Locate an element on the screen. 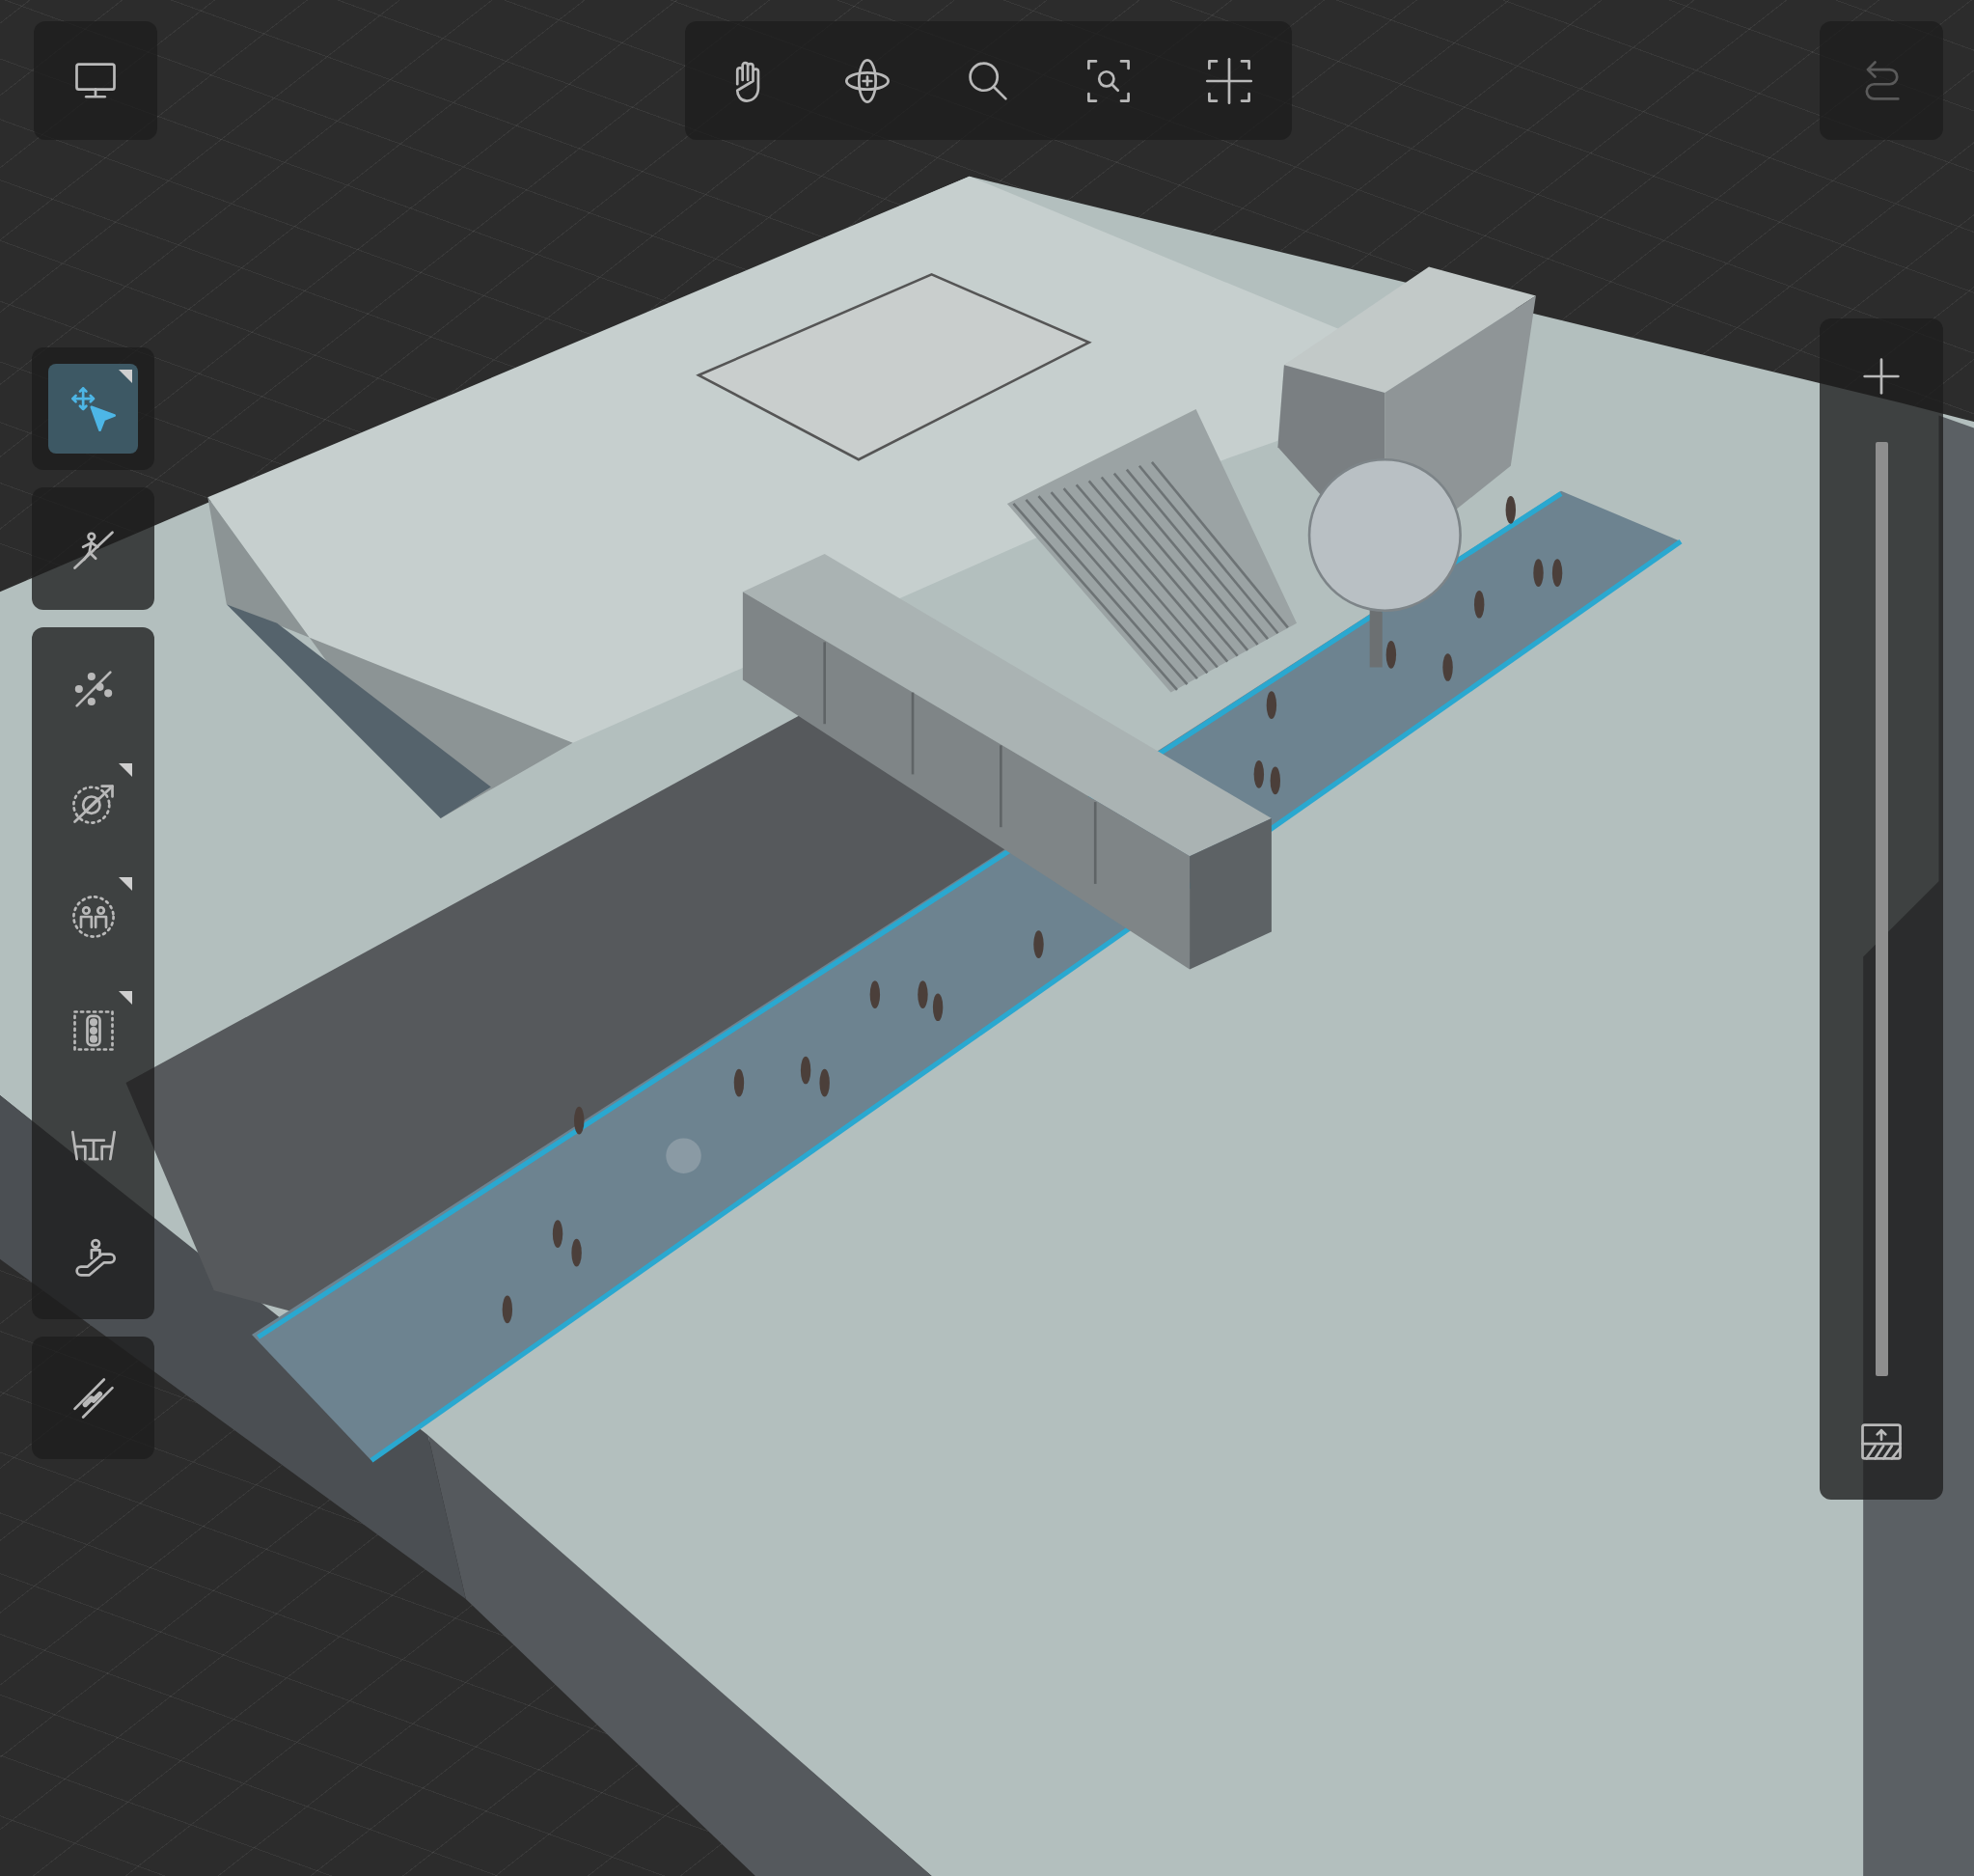  table-drawing is located at coordinates (683, 1155).